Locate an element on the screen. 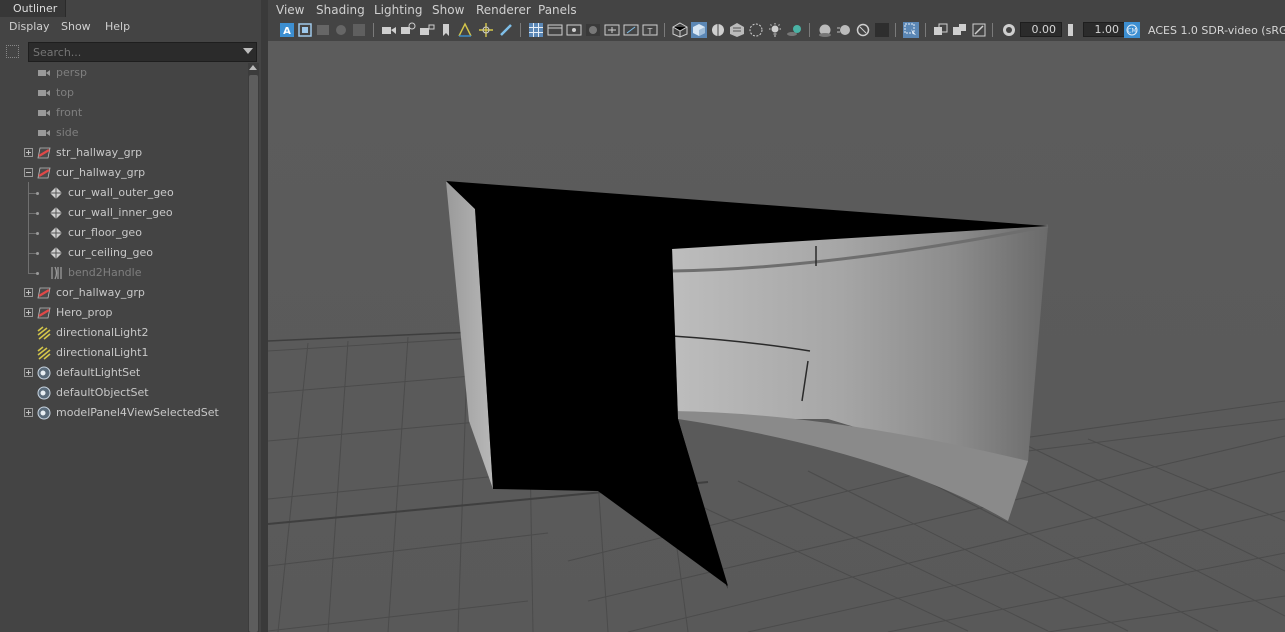  outliner-item-cur-ceiling-geo: cur_ceiling_geo is located at coordinates (124, 253).